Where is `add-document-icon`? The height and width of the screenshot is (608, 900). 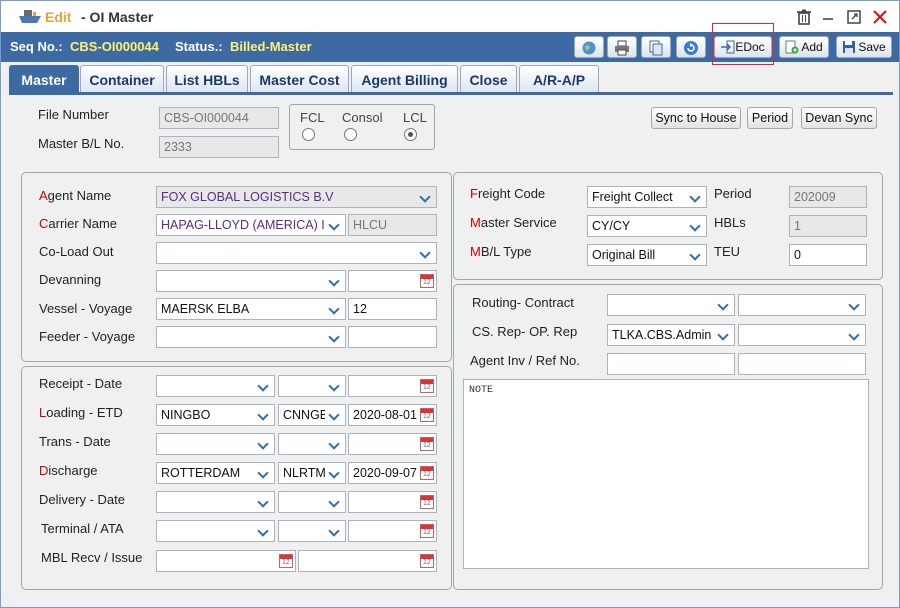 add-document-icon is located at coordinates (792, 47).